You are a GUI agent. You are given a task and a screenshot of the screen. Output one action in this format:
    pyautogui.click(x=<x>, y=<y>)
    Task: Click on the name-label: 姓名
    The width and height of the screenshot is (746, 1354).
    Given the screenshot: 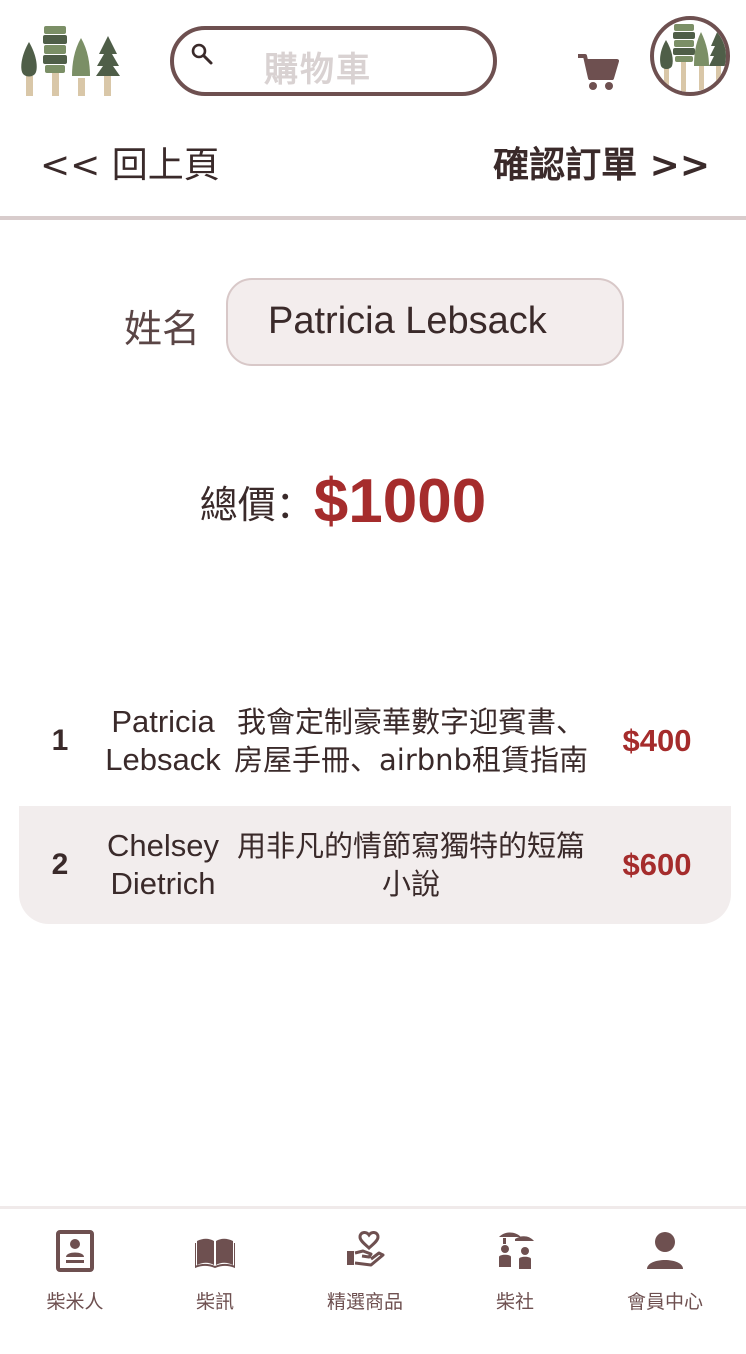 What is the action you would take?
    pyautogui.click(x=162, y=329)
    